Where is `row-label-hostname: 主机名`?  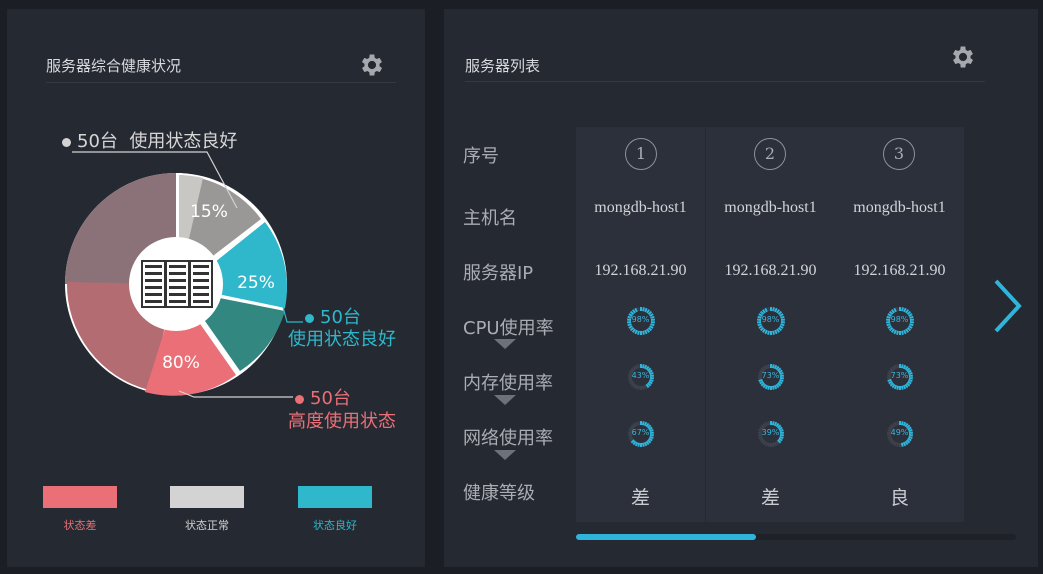
row-label-hostname: 主机名 is located at coordinates (490, 218).